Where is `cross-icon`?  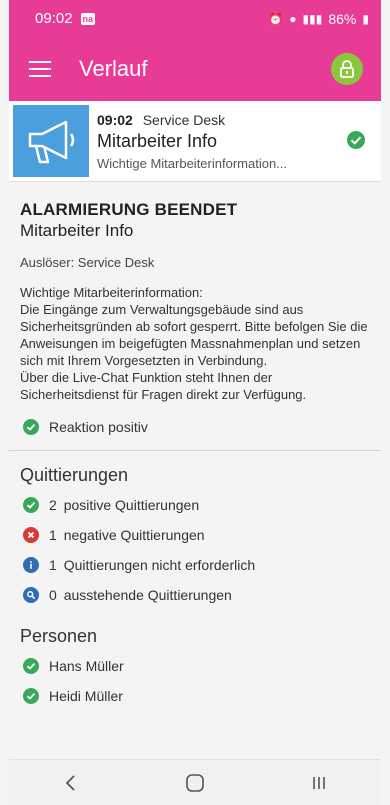 cross-icon is located at coordinates (31, 535).